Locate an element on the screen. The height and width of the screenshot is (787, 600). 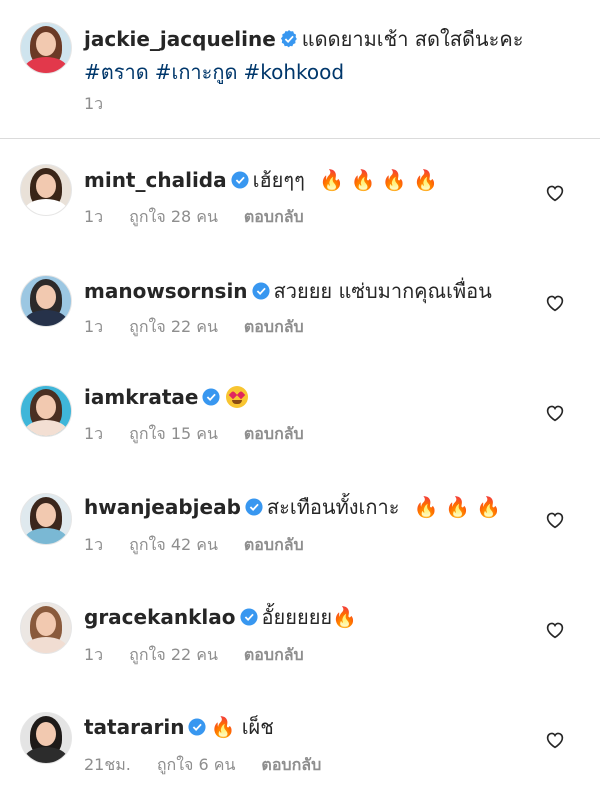
hashtag-link: #ตราด is located at coordinates (116, 72).